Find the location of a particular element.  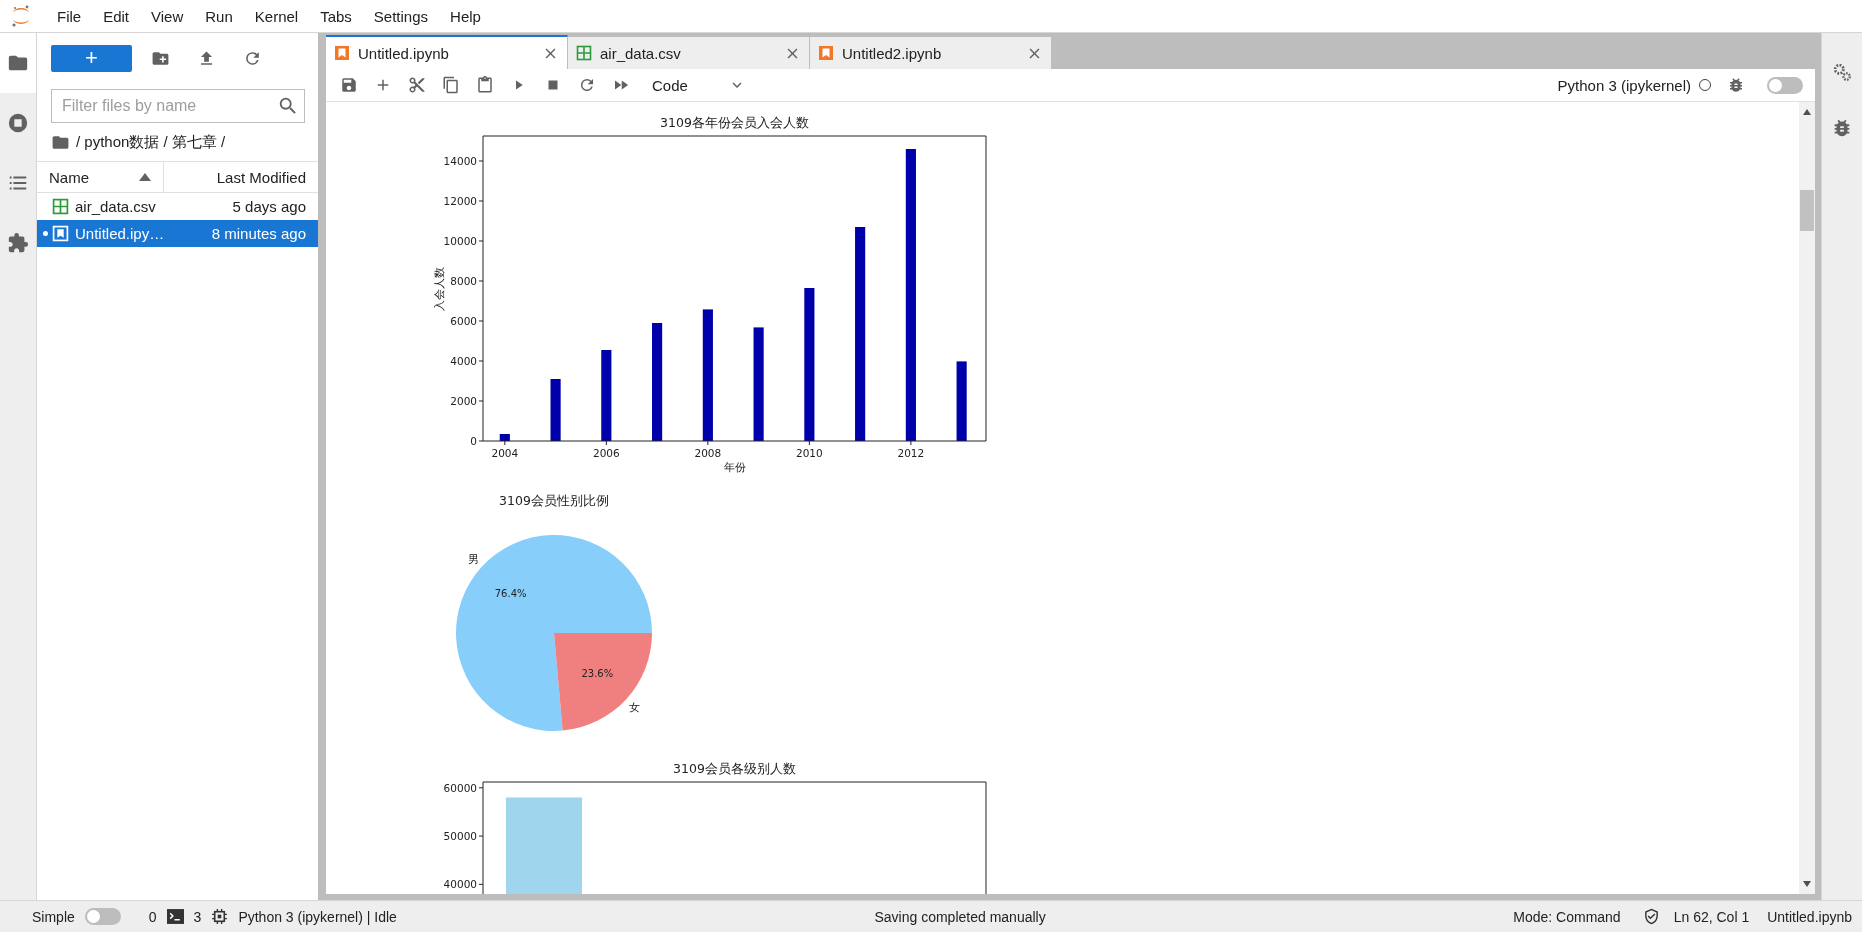

tick-label: 2012 is located at coordinates (911, 453).